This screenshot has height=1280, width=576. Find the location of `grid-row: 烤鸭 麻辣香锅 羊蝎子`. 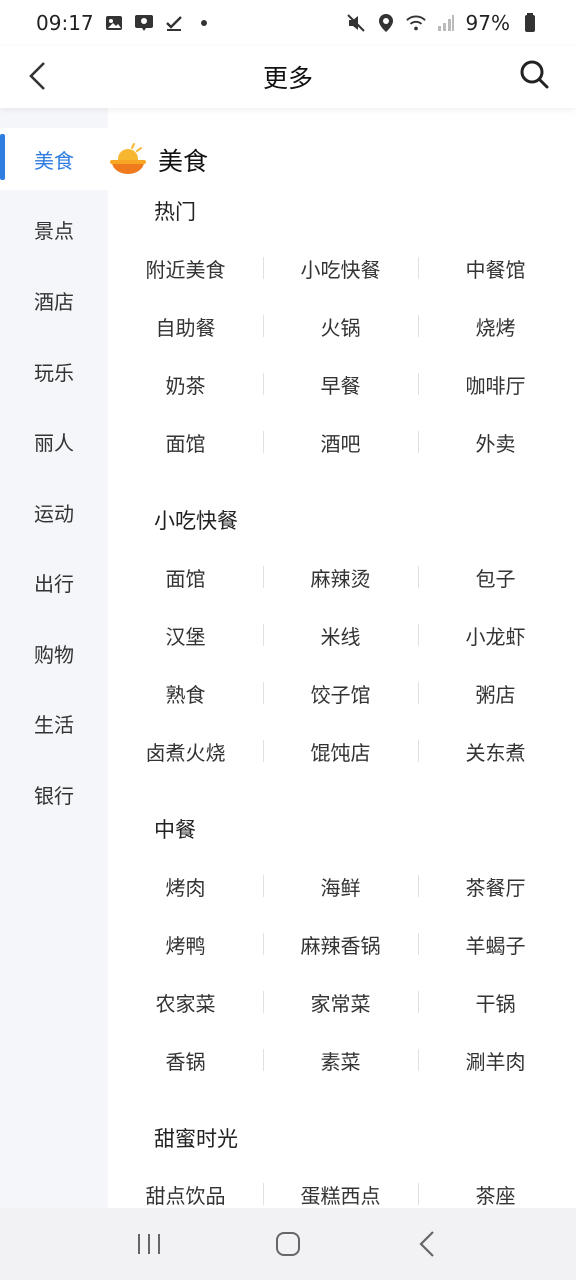

grid-row: 烤鸭 麻辣香锅 羊蝎子 is located at coordinates (342, 944).